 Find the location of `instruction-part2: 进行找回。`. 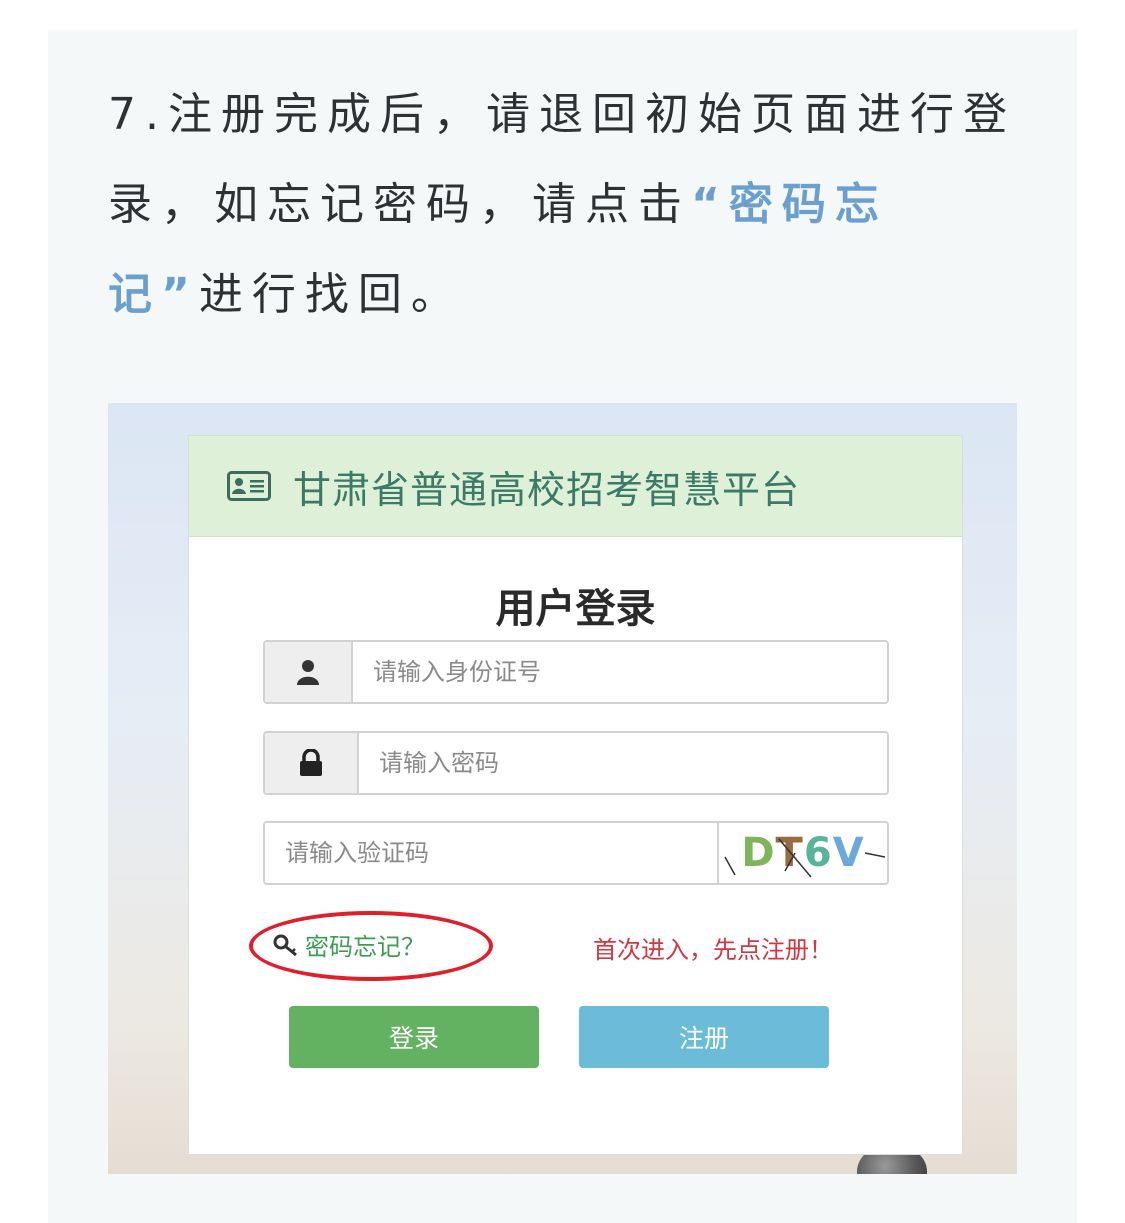

instruction-part2: 进行找回。 is located at coordinates (331, 294).